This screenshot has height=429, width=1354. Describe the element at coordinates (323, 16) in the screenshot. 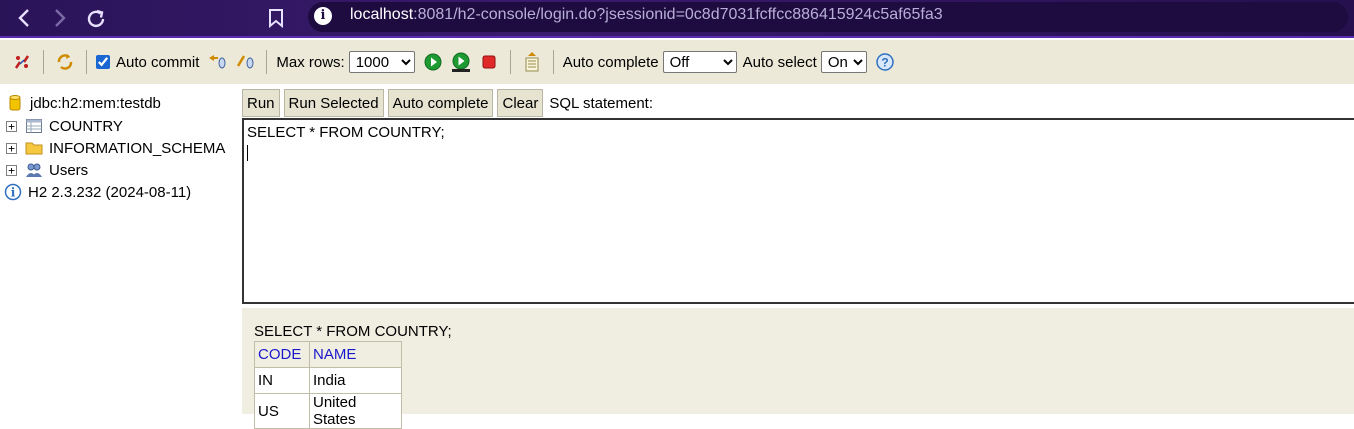

I see `site-info-icon: i` at that location.